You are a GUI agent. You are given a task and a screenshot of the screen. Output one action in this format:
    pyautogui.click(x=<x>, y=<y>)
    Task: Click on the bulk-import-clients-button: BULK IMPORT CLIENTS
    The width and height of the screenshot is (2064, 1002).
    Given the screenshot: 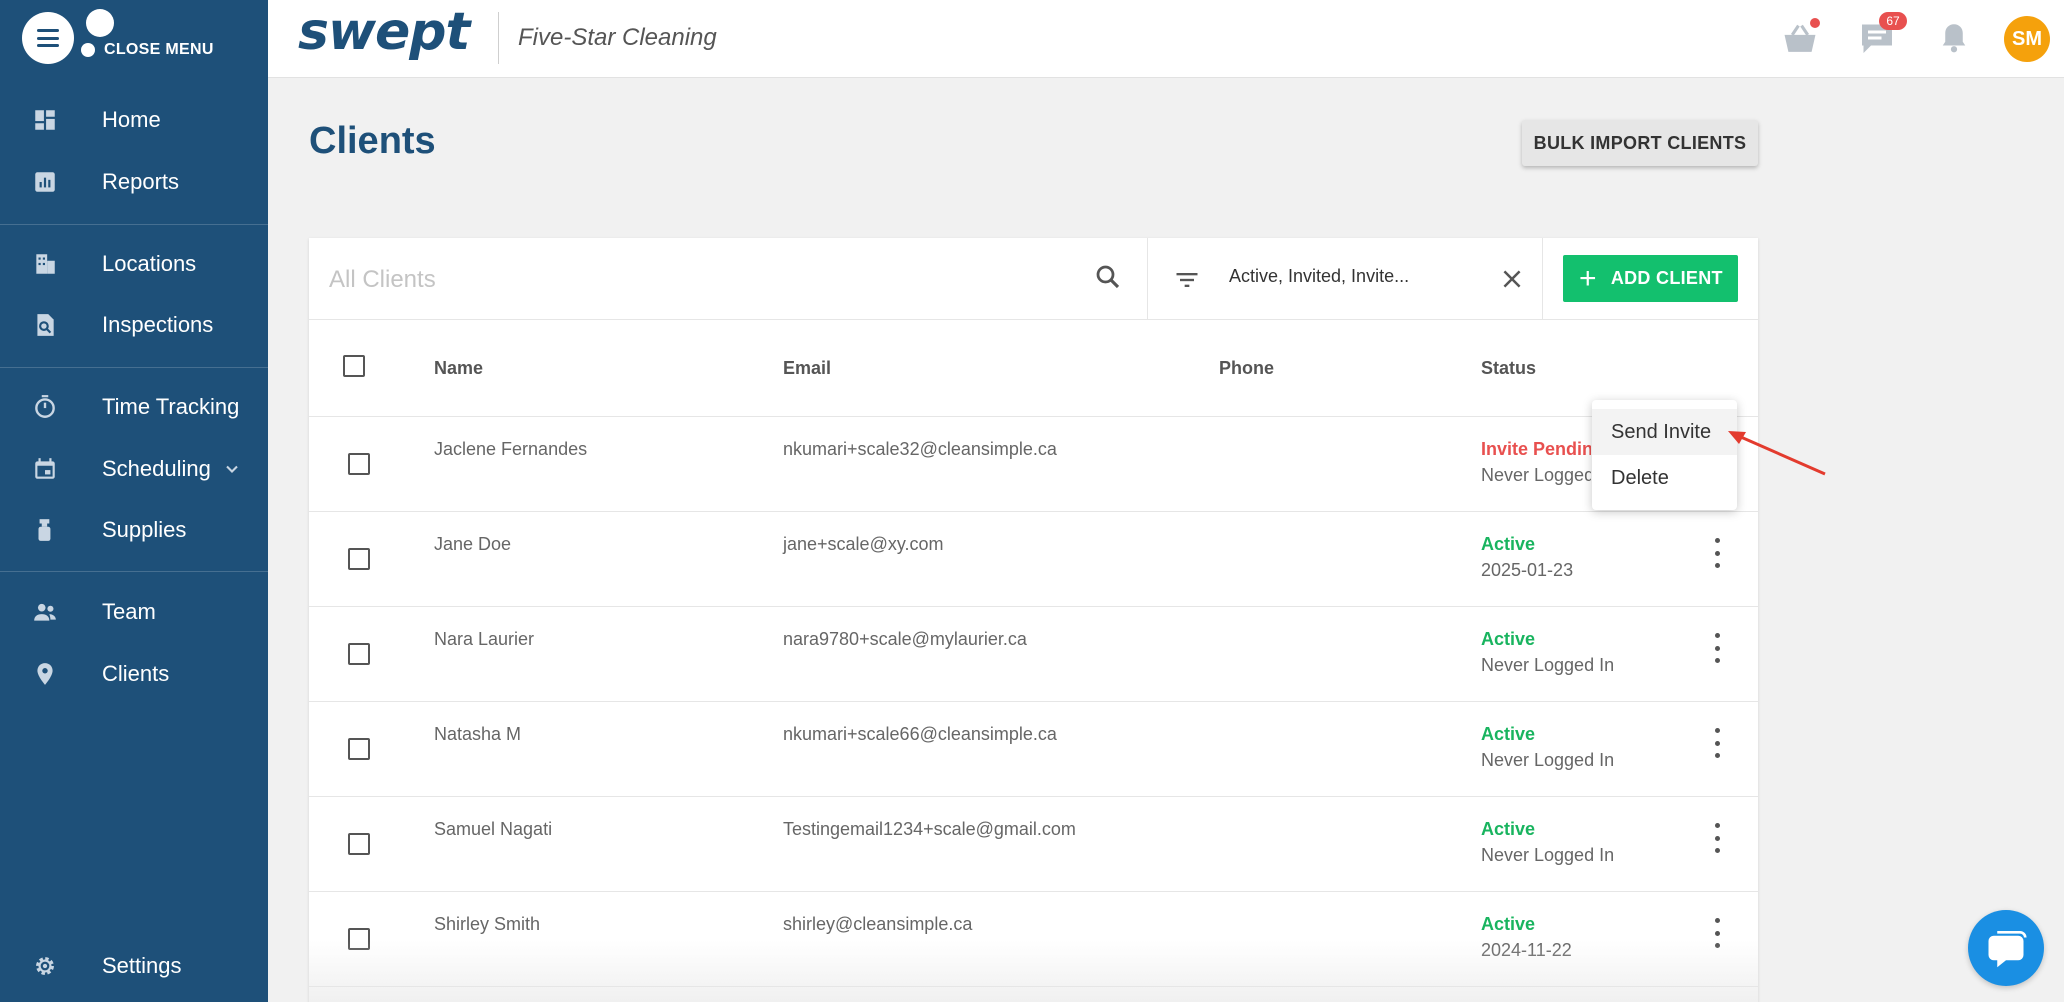 What is the action you would take?
    pyautogui.click(x=1640, y=143)
    